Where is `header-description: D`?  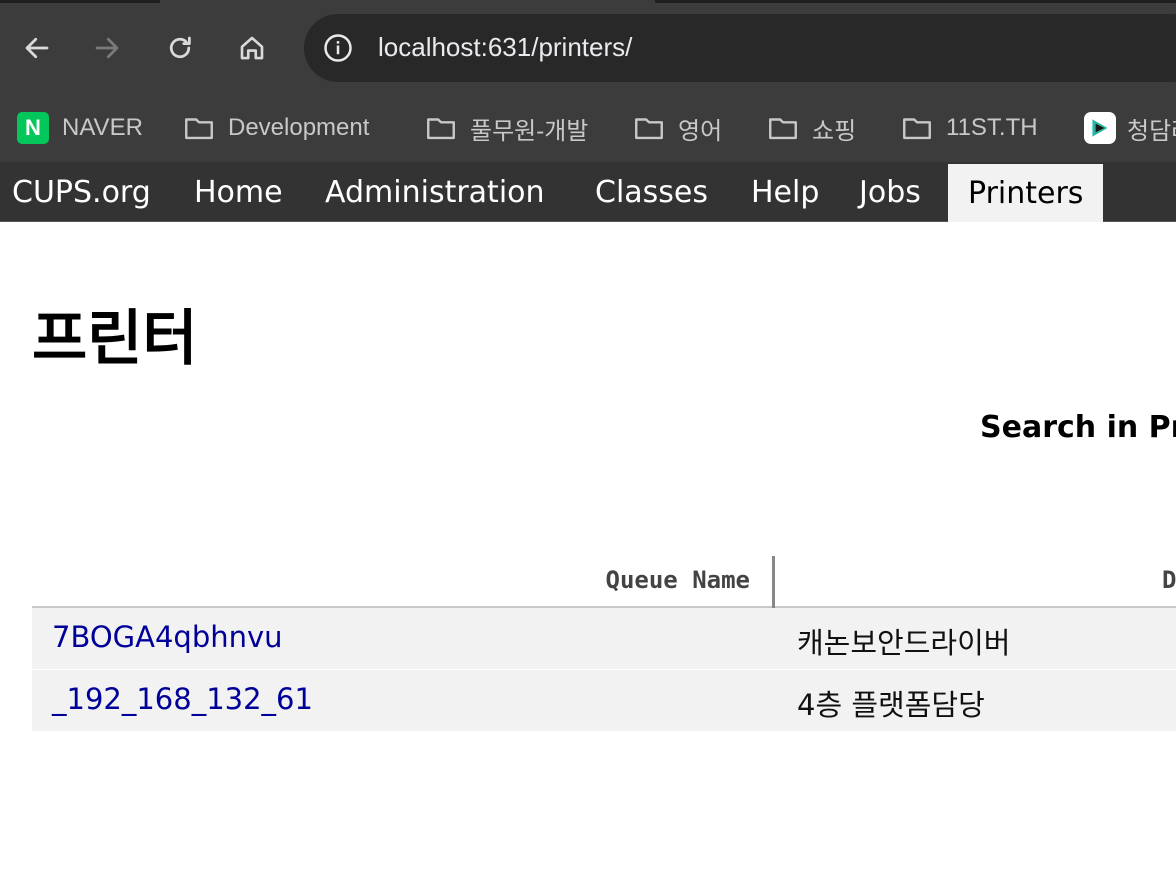 header-description: D is located at coordinates (1169, 580).